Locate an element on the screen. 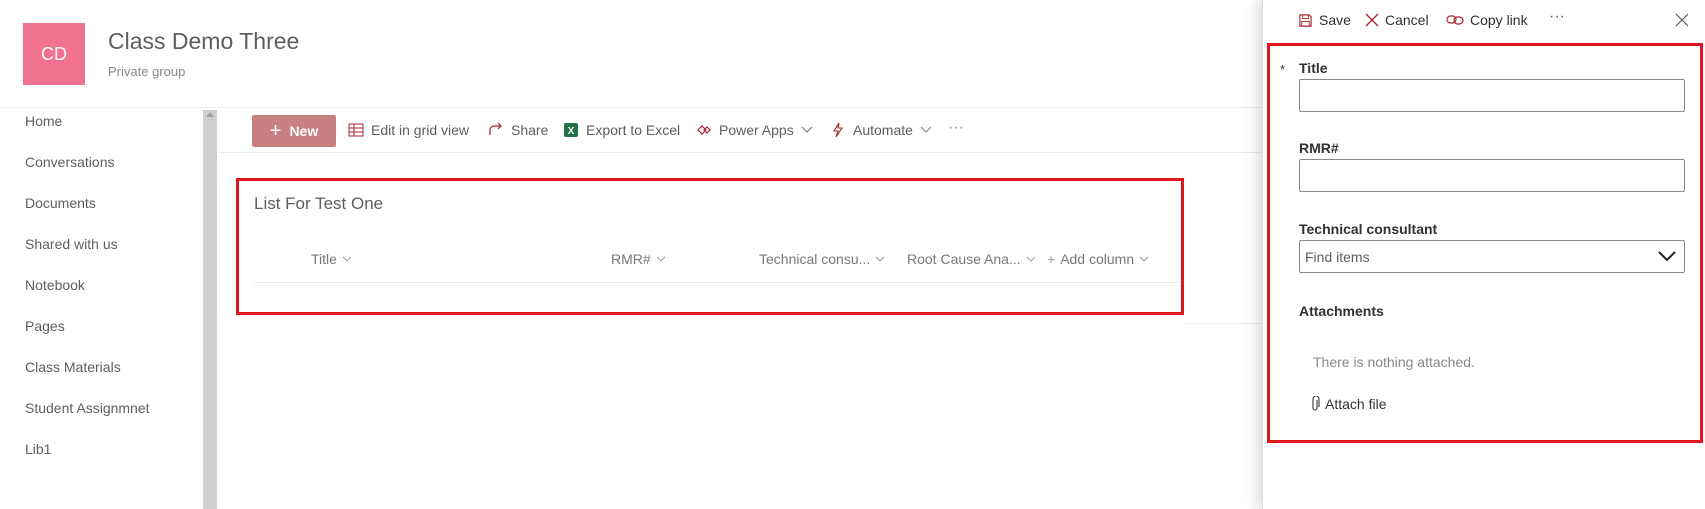 The height and width of the screenshot is (509, 1705). excel-icon: X is located at coordinates (571, 130).